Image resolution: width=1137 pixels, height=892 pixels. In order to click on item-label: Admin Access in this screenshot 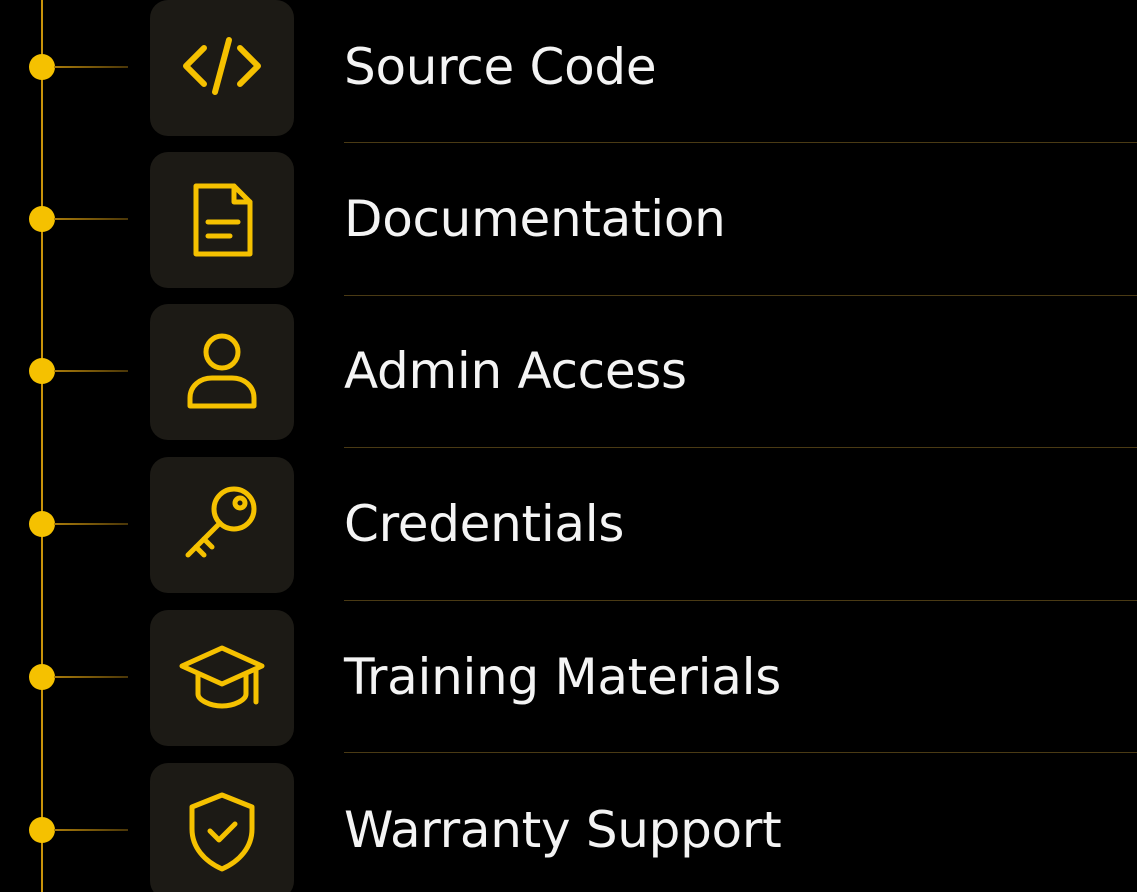, I will do `click(515, 371)`.